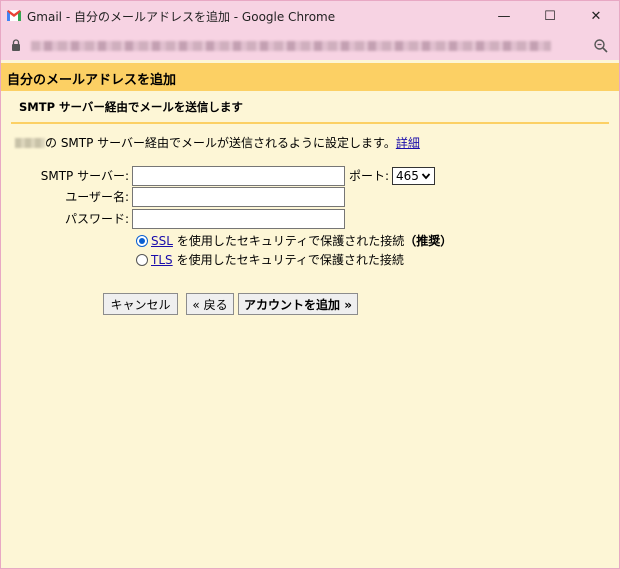 The height and width of the screenshot is (569, 620). Describe the element at coordinates (84, 176) in the screenshot. I see `smtp-server-label: SMTP サーバー:` at that location.